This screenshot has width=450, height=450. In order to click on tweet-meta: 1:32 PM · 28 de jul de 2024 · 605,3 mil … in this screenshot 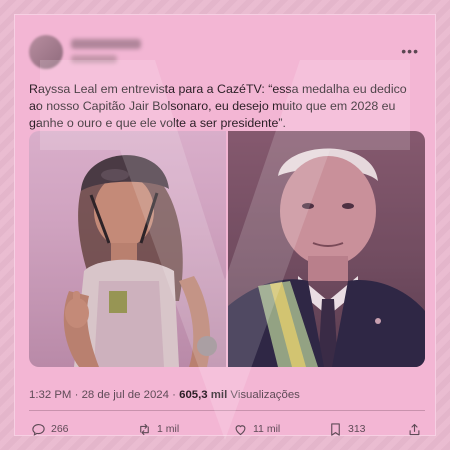, I will do `click(164, 395)`.